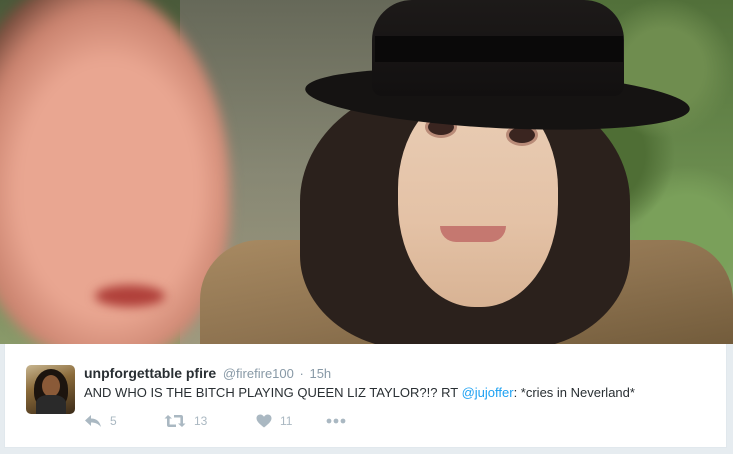  I want to click on heart-icon, so click(264, 421).